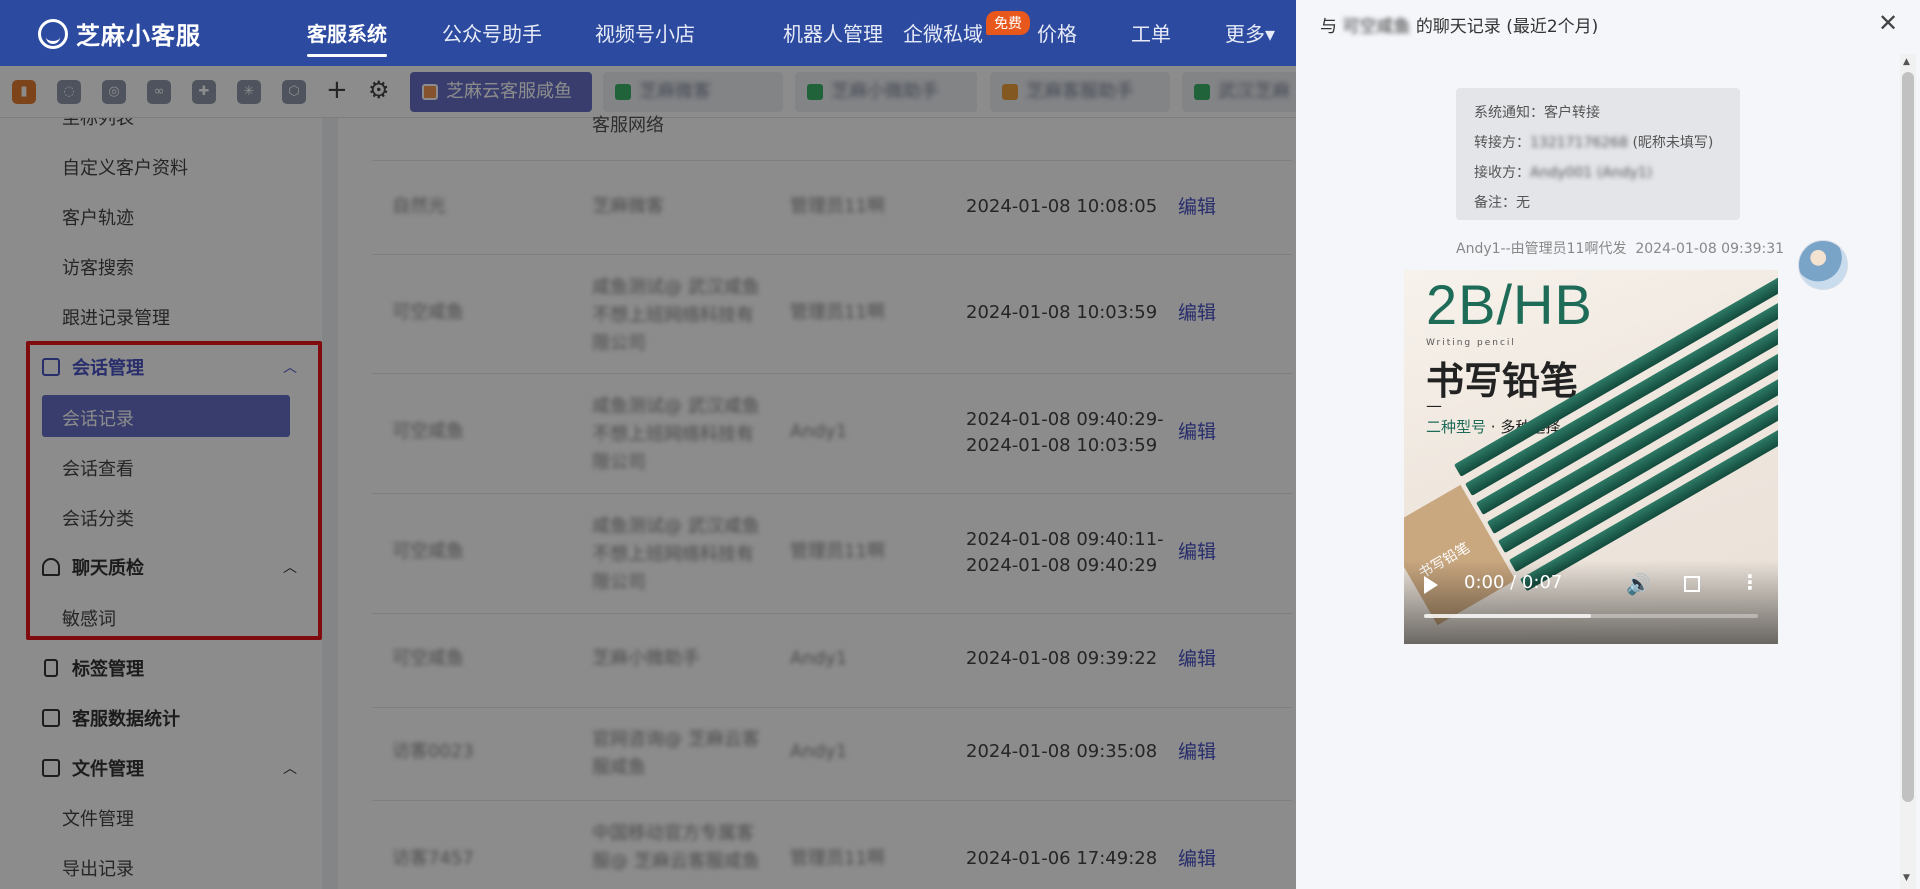 The height and width of the screenshot is (889, 1920). Describe the element at coordinates (1507, 616) in the screenshot. I see `video-progress-fill` at that location.